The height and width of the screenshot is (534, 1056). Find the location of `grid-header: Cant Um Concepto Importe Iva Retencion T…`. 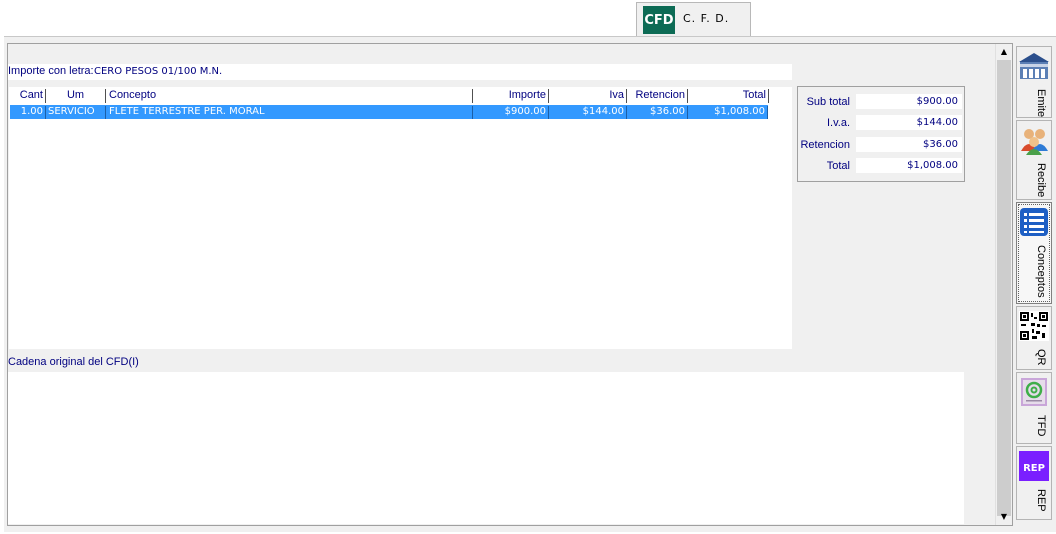

grid-header: Cant Um Concepto Importe Iva Retencion T… is located at coordinates (389, 95).